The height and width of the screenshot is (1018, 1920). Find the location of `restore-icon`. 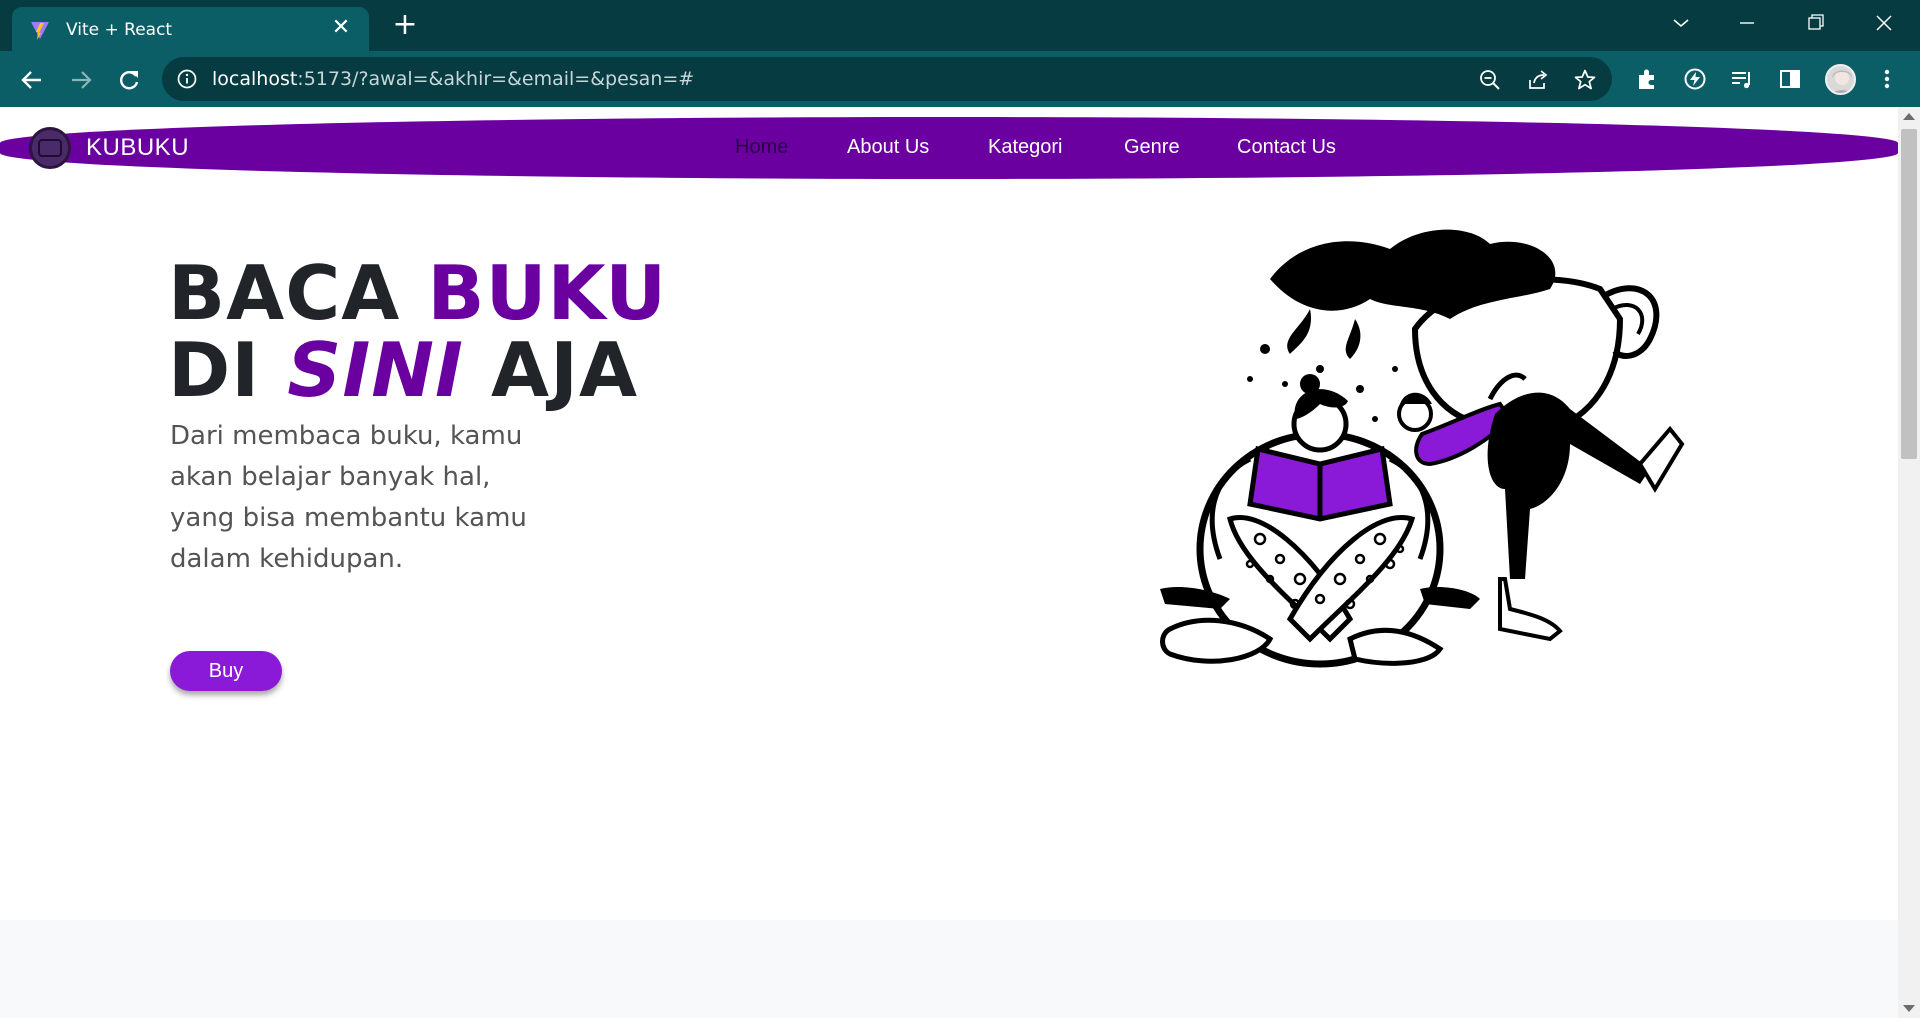

restore-icon is located at coordinates (1815, 23).